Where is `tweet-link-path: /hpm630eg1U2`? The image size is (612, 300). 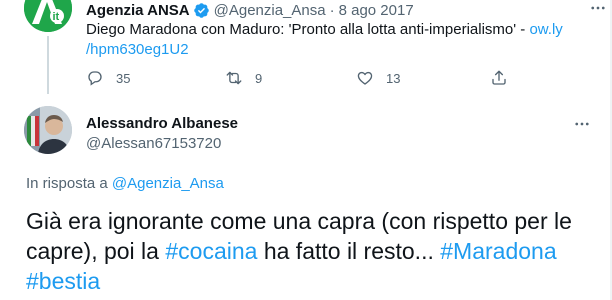
tweet-link-path: /hpm630eg1U2 is located at coordinates (137, 49).